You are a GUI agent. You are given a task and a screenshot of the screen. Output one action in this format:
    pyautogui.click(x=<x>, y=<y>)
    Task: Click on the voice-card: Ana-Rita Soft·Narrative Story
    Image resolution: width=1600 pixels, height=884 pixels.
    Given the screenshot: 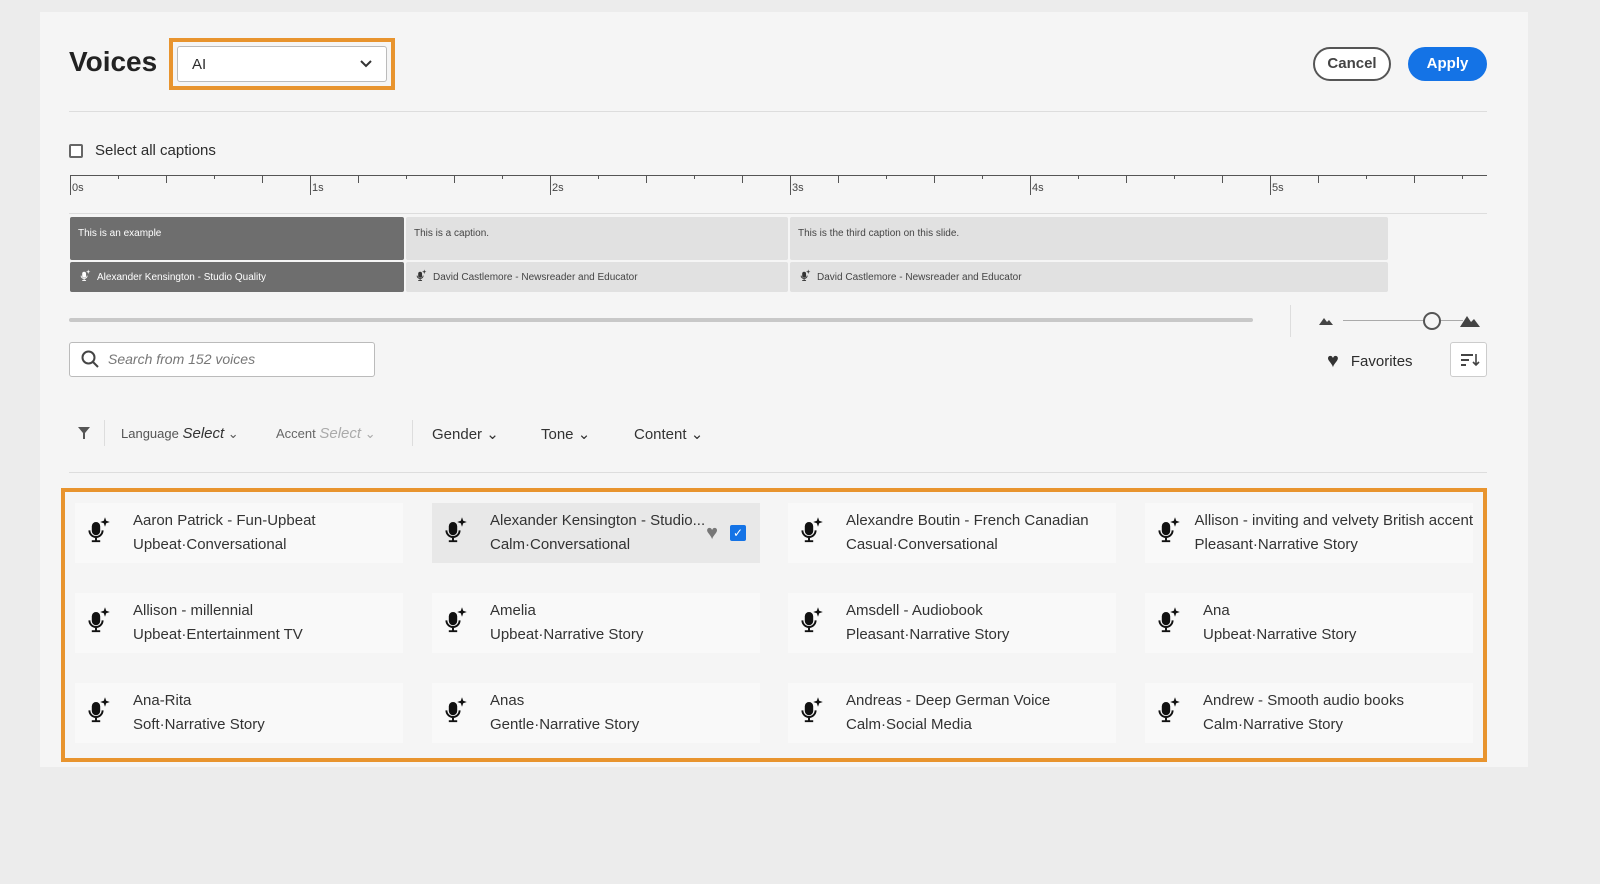 What is the action you would take?
    pyautogui.click(x=239, y=713)
    